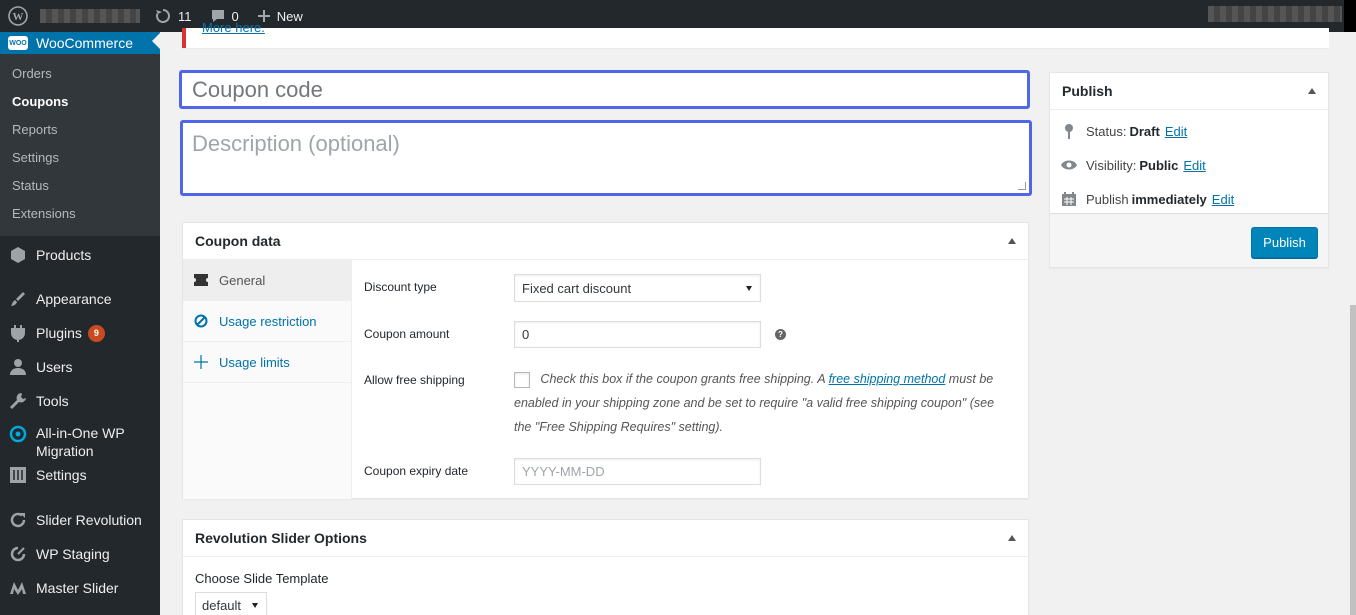 The image size is (1356, 615). Describe the element at coordinates (64, 255) in the screenshot. I see `menu-products-label: Products` at that location.